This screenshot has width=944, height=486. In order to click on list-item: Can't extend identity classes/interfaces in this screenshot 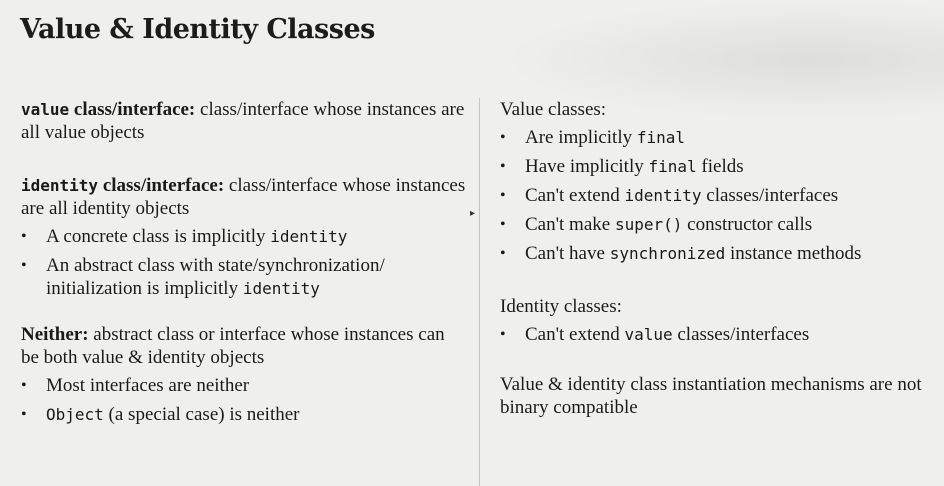, I will do `click(715, 195)`.